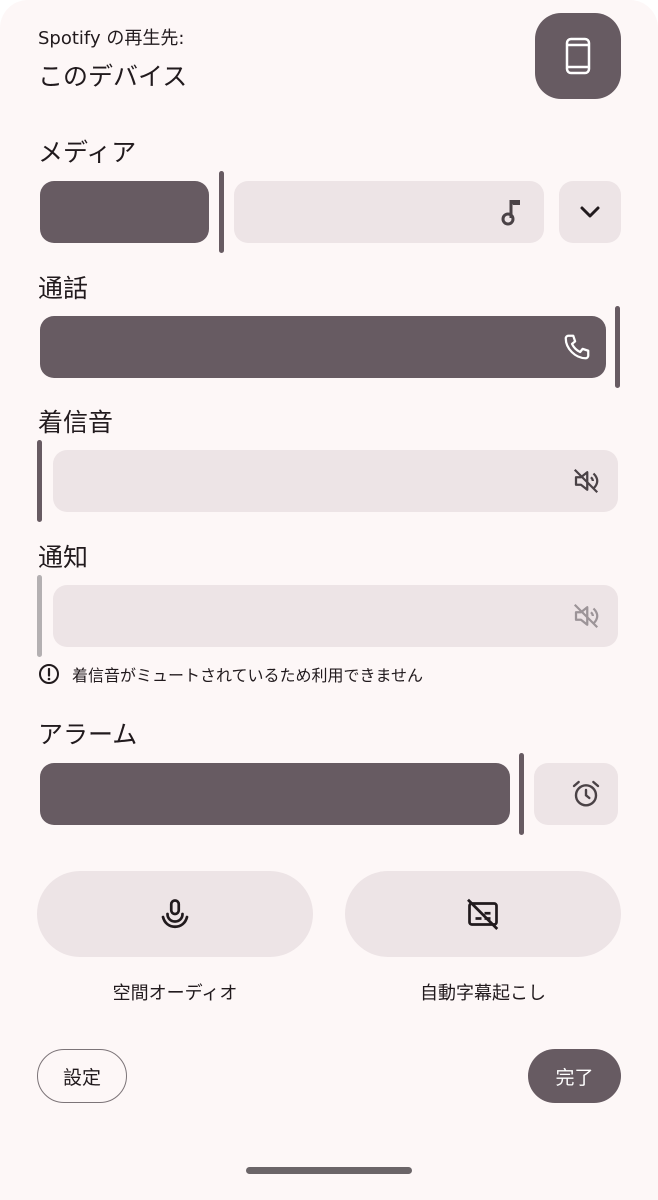 This screenshot has width=658, height=1200. I want to click on media-slider-thumb, so click(221, 212).